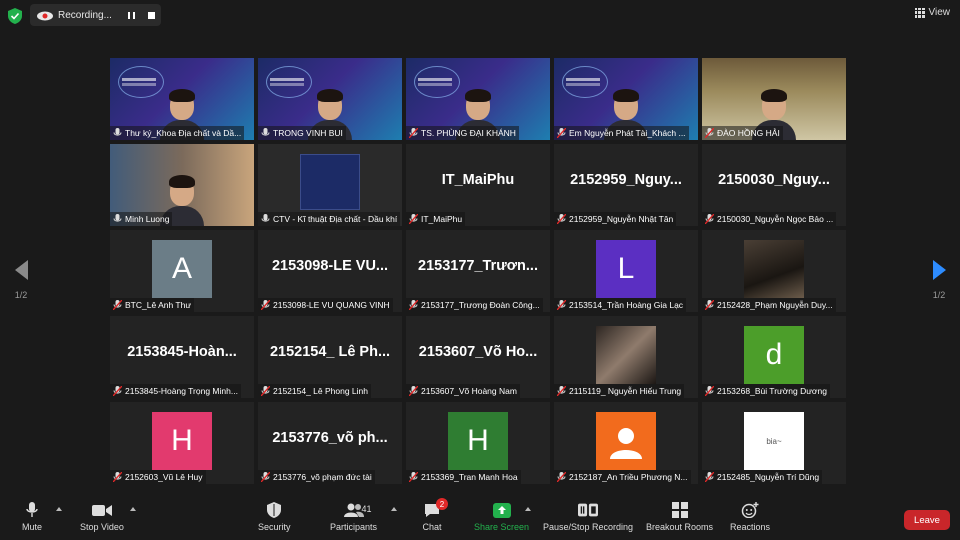  I want to click on page-indicator-left: 1/2, so click(21, 295).